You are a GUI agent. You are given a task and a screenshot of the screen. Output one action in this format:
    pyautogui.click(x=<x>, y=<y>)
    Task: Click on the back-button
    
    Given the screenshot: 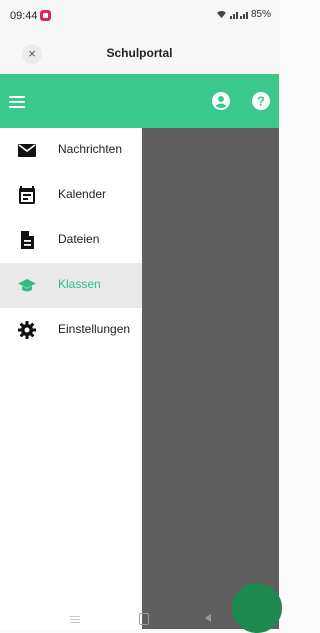 What is the action you would take?
    pyautogui.click(x=208, y=618)
    